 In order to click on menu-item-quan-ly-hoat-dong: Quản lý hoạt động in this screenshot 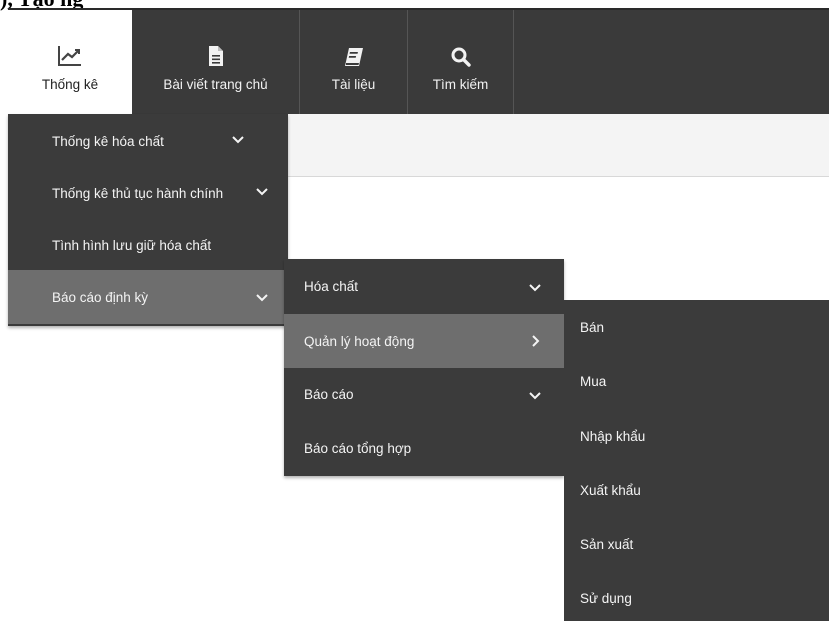, I will do `click(424, 341)`.